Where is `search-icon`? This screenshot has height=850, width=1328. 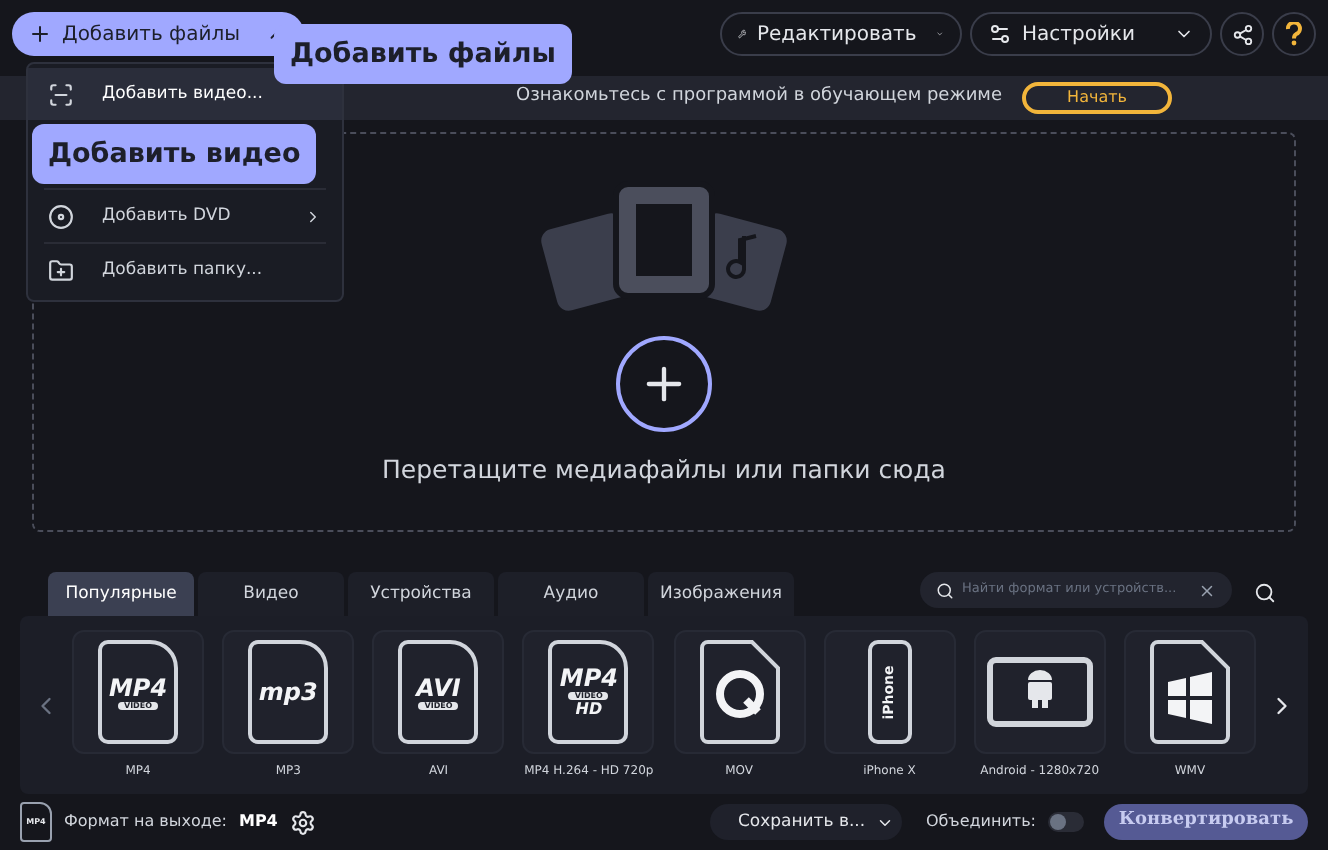
search-icon is located at coordinates (945, 590).